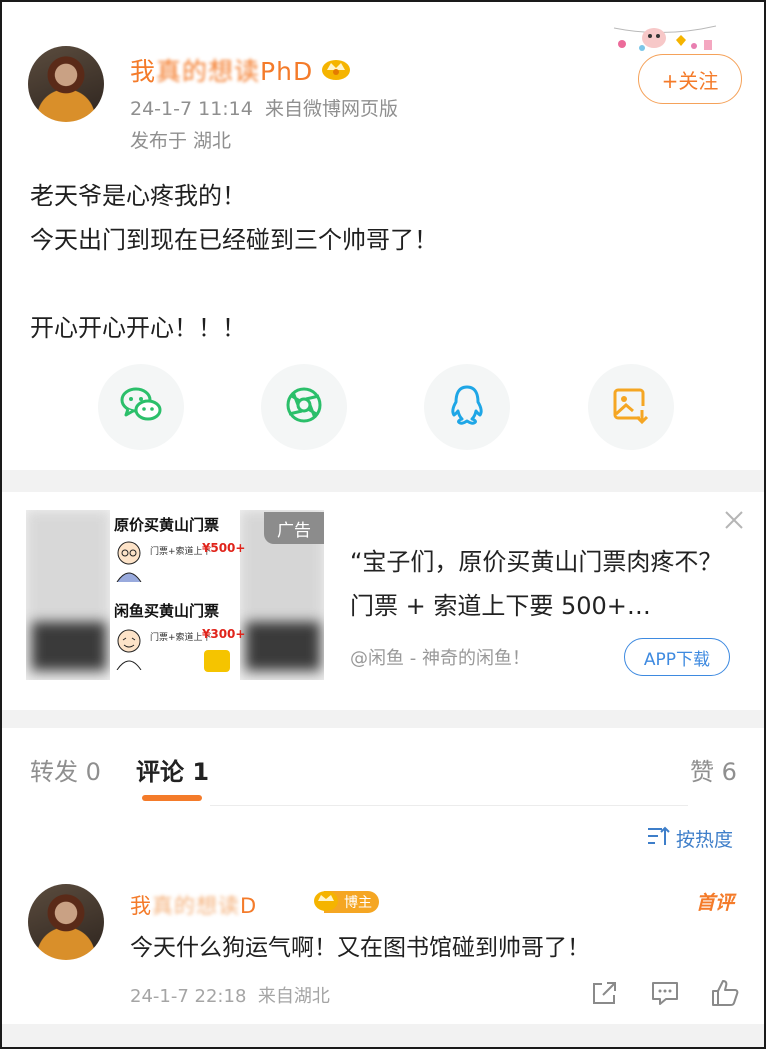 This screenshot has height=1049, width=766. Describe the element at coordinates (66, 84) in the screenshot. I see `post-author-avatar` at that location.